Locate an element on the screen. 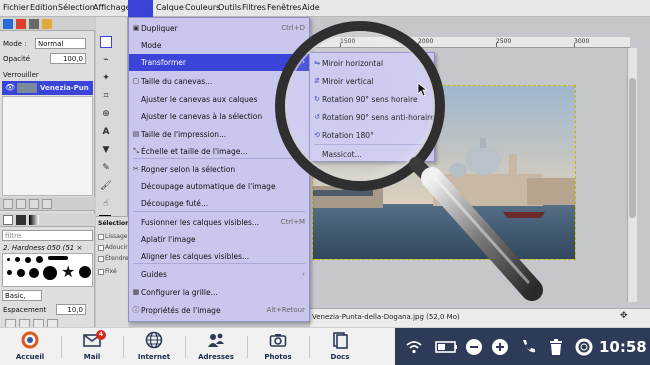 The height and width of the screenshot is (365, 650). submenu-item-miroir-horizontal: ⇋ Miroir horizontal is located at coordinates (372, 63).